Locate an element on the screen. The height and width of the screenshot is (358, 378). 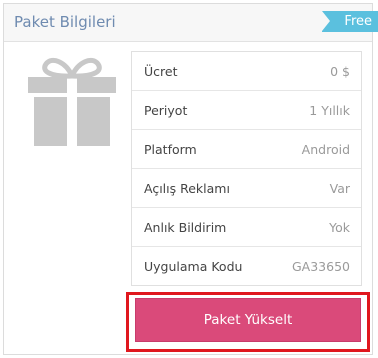
detail-row-push-notification: Anlık Bildirim Yok is located at coordinates (246, 226).